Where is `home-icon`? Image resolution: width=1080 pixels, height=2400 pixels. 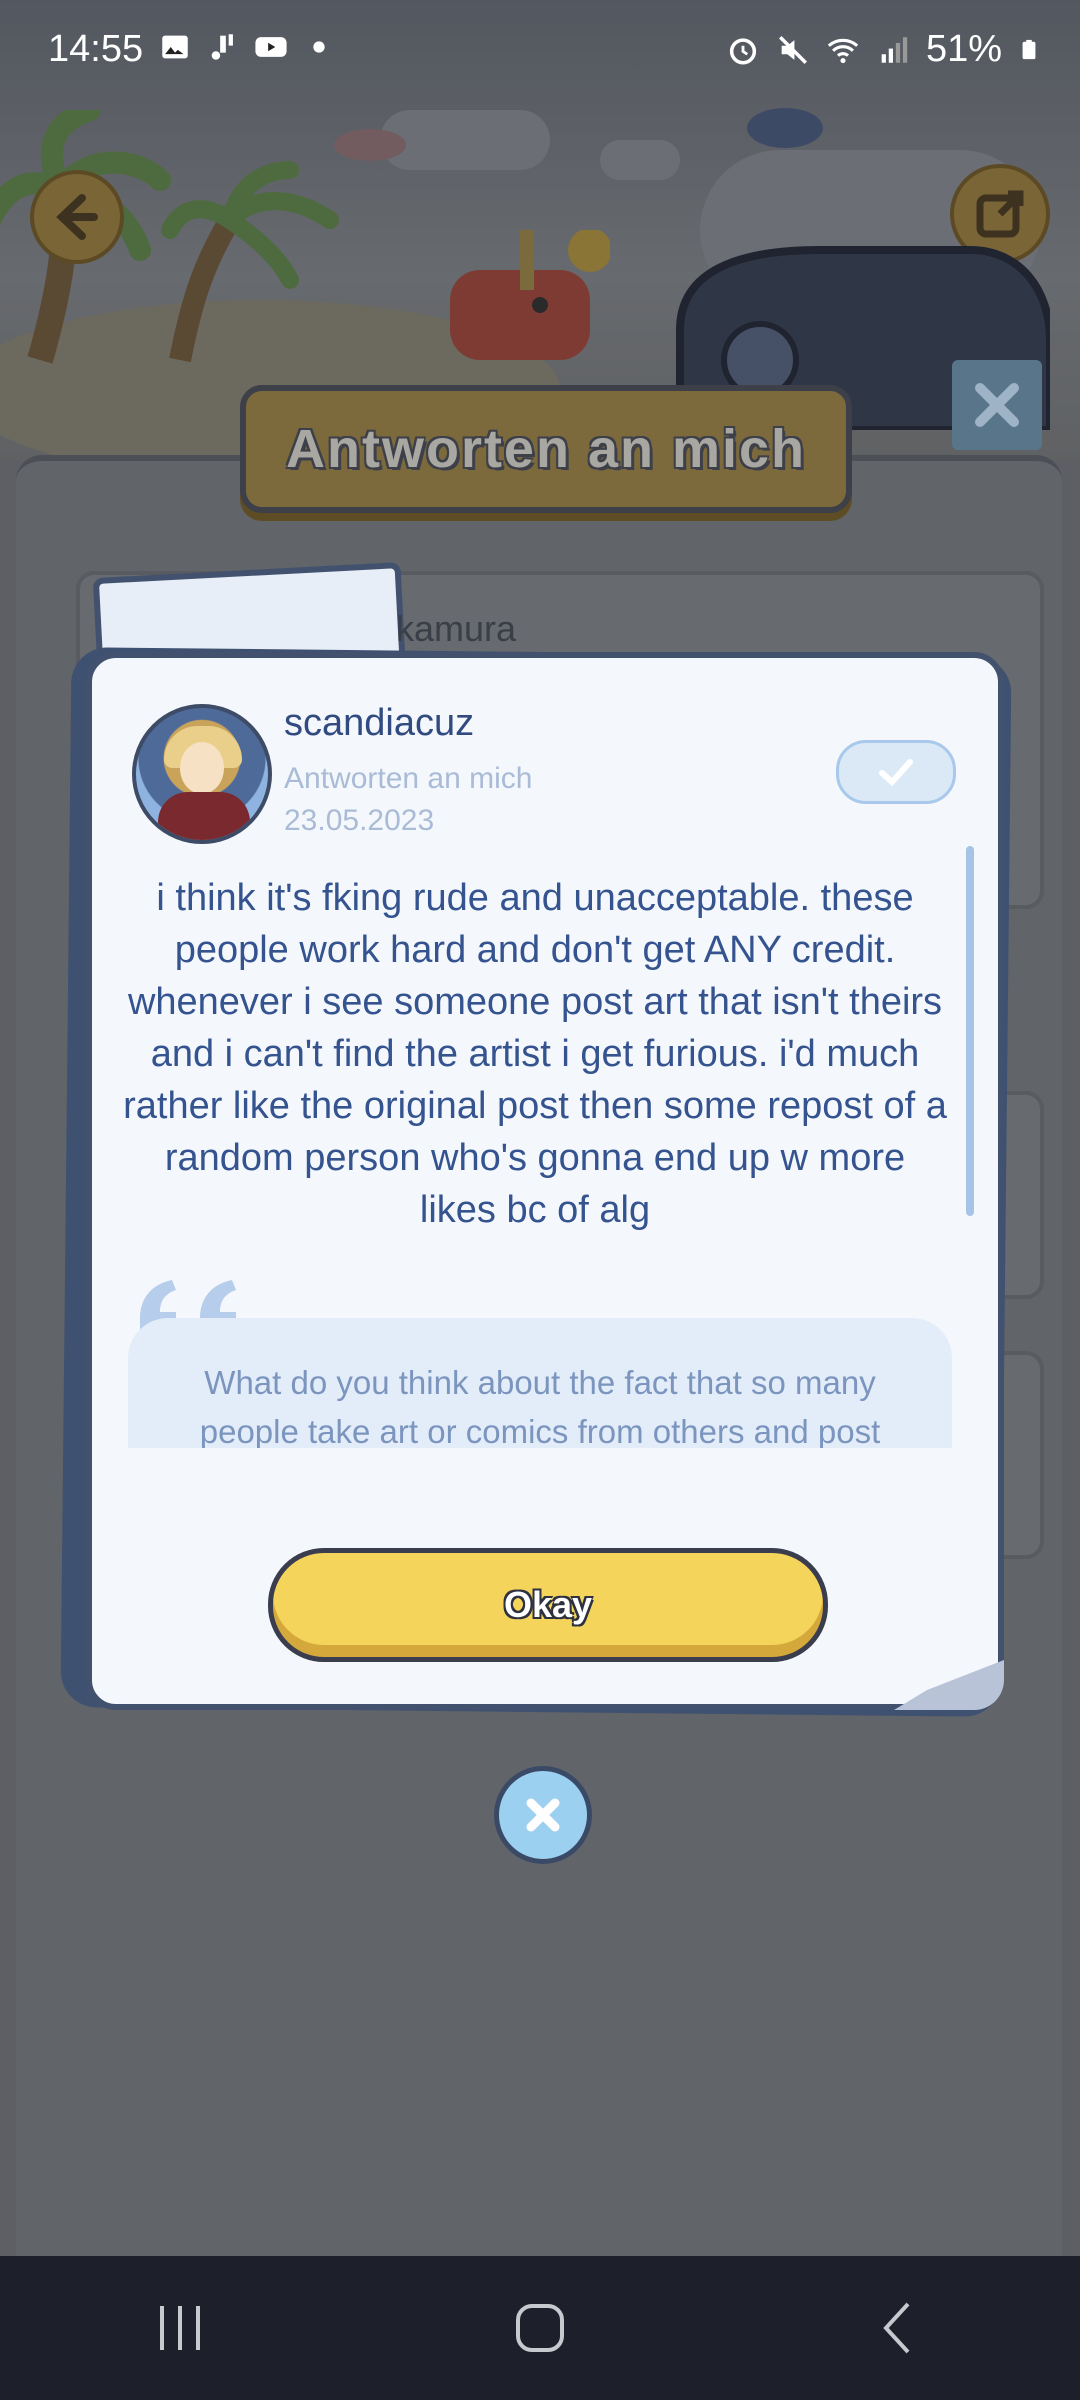 home-icon is located at coordinates (540, 2328).